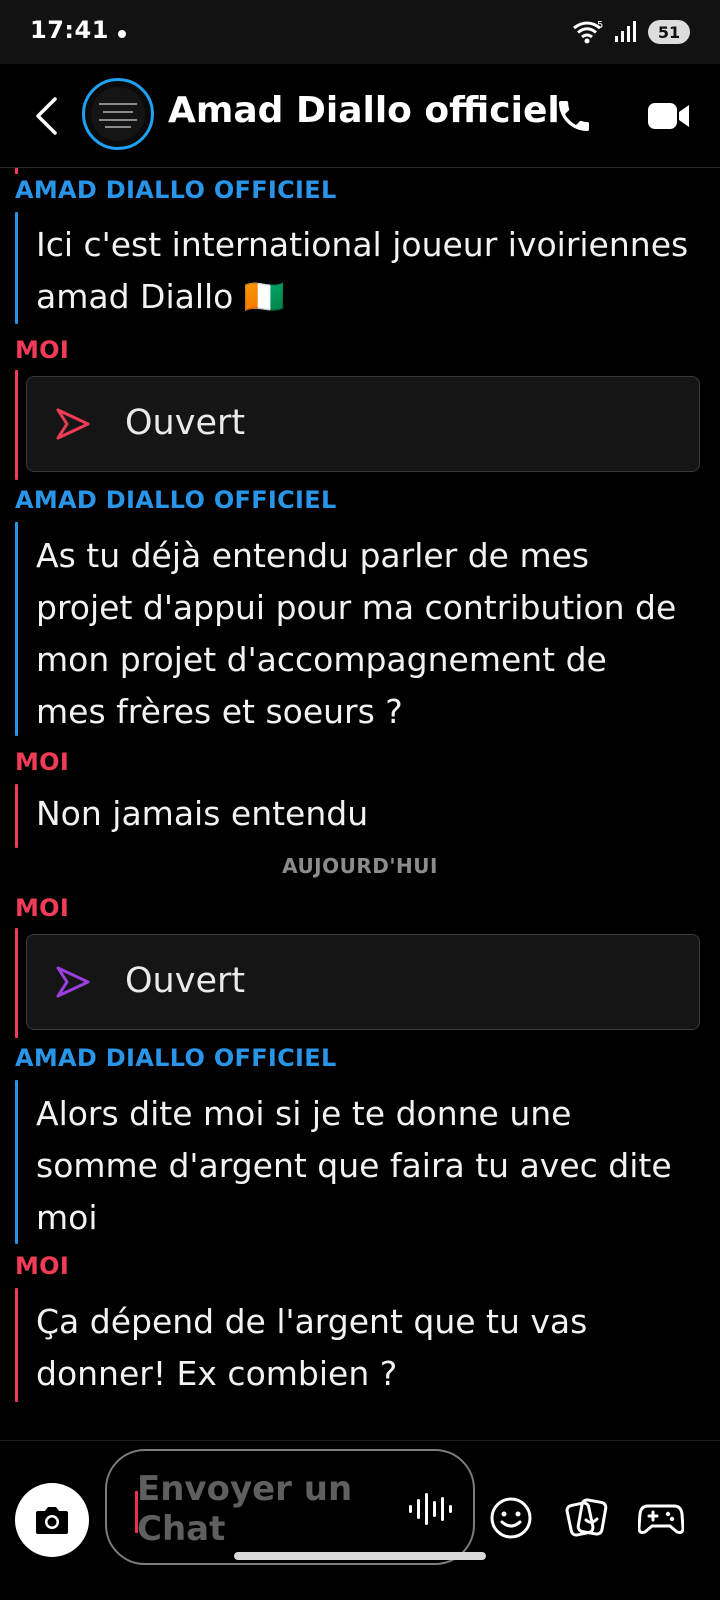 Image resolution: width=720 pixels, height=1600 pixels. I want to click on status-bar: 17:41 5 51, so click(360, 32).